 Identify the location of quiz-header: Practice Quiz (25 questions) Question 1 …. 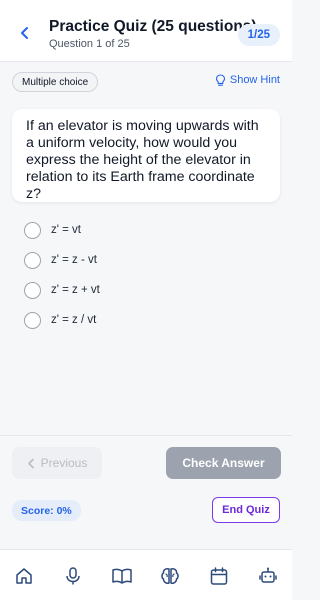
(146, 31).